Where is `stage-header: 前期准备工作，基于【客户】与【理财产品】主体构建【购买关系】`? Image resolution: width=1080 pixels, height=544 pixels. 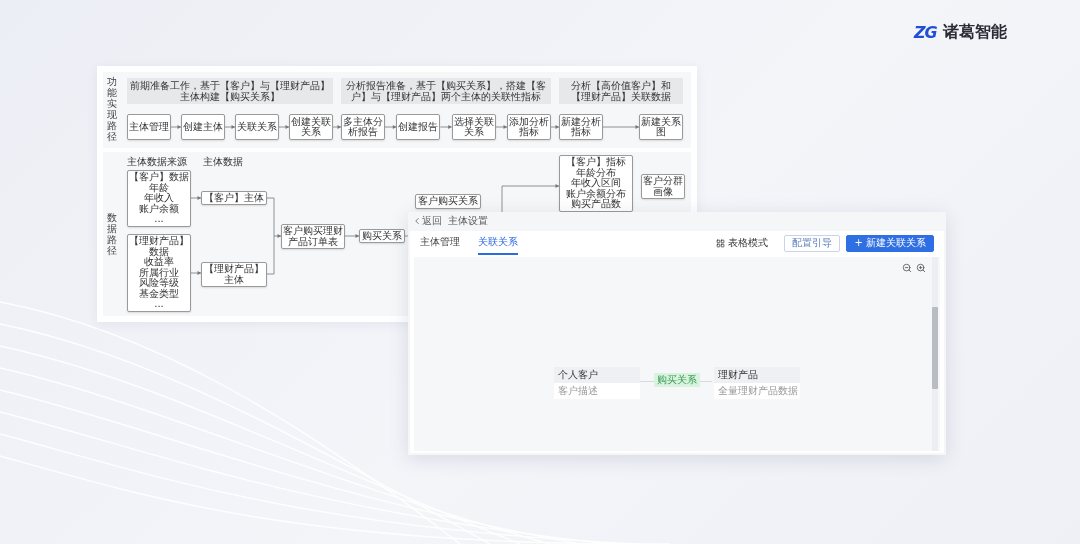
stage-header: 前期准备工作，基于【客户】与【理财产品】主体构建【购买关系】 is located at coordinates (230, 91).